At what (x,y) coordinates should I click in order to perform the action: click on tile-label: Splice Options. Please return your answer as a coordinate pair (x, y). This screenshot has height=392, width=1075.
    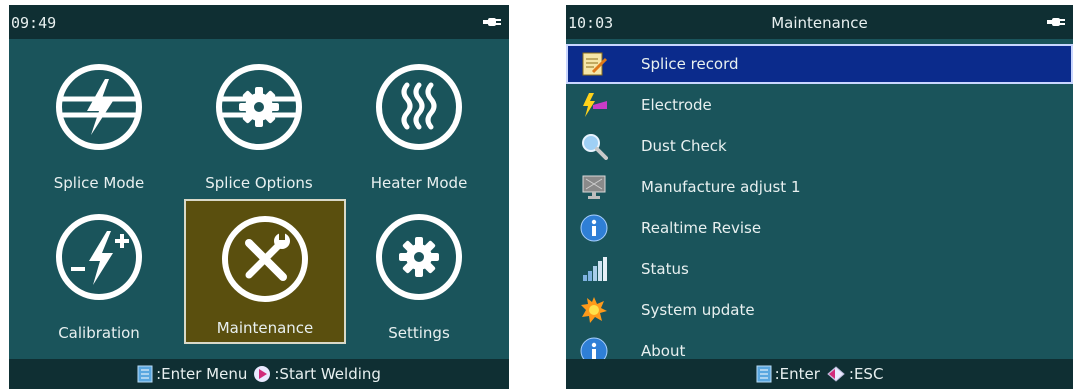
    Looking at the image, I should click on (259, 183).